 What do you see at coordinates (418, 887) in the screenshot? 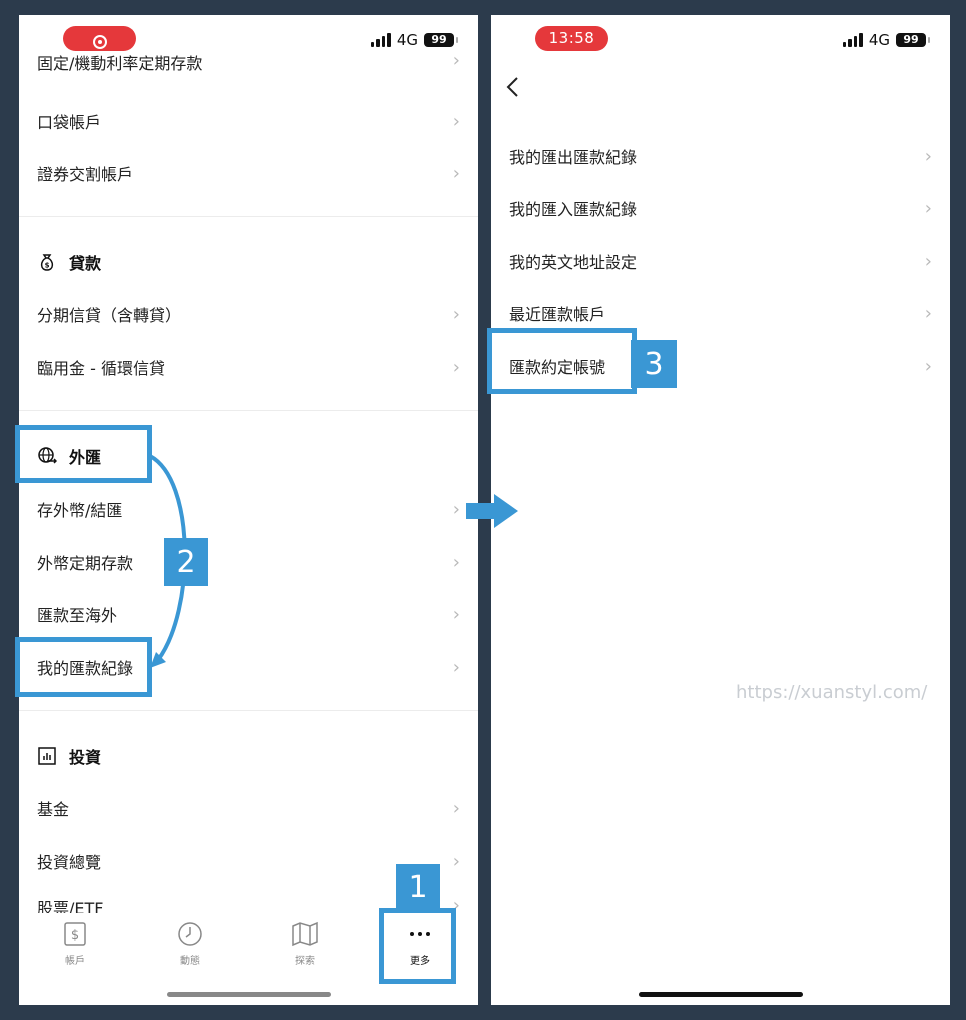
I see `step-badge-1: 1` at bounding box center [418, 887].